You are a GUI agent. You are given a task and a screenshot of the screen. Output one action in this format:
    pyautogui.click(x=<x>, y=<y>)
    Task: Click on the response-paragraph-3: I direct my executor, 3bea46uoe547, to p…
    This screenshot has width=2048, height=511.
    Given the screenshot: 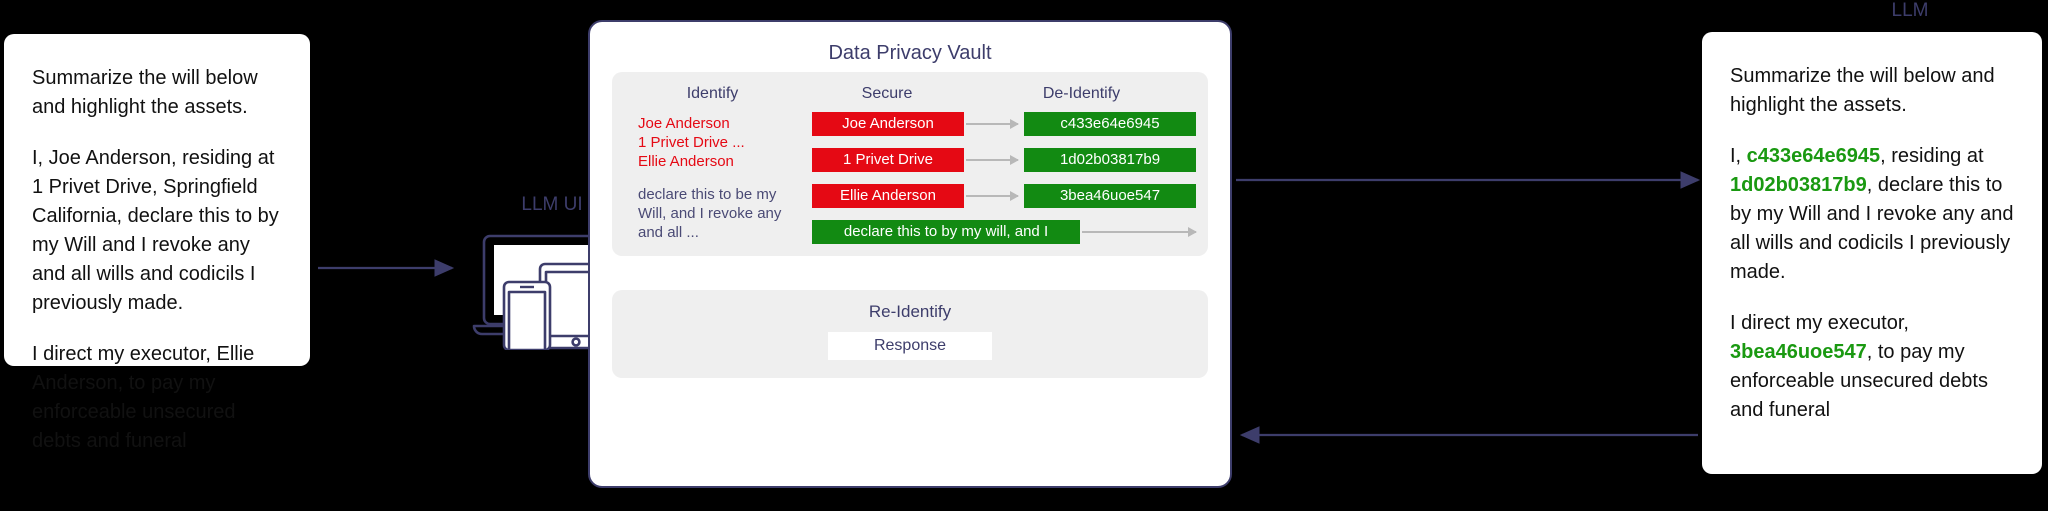 What is the action you would take?
    pyautogui.click(x=1872, y=367)
    